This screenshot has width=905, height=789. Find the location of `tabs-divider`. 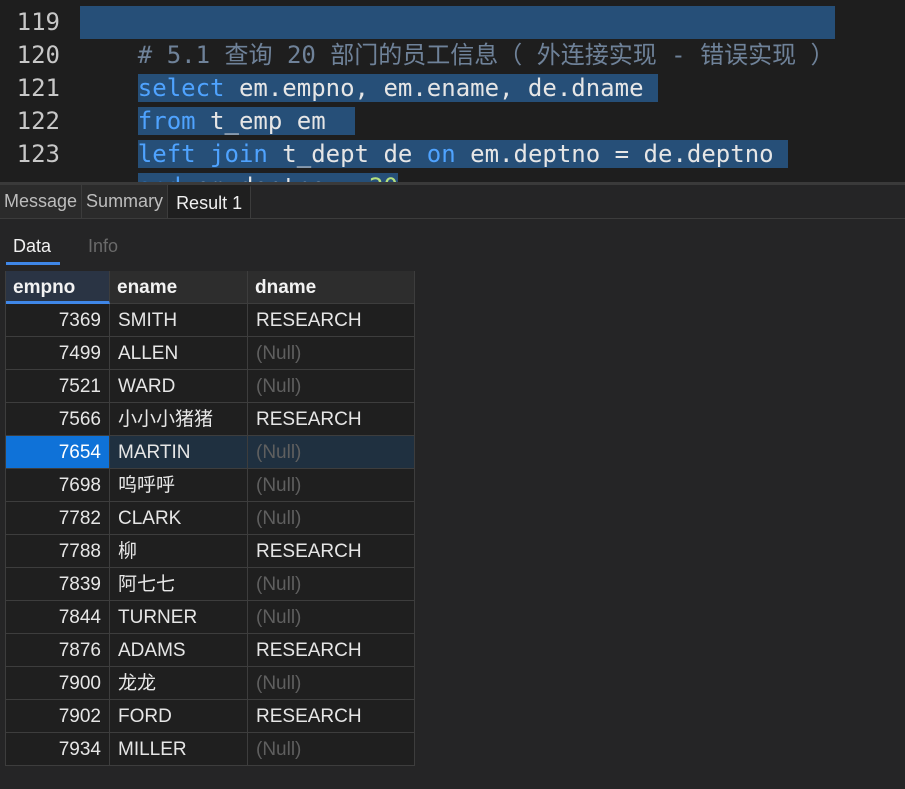

tabs-divider is located at coordinates (452, 218).